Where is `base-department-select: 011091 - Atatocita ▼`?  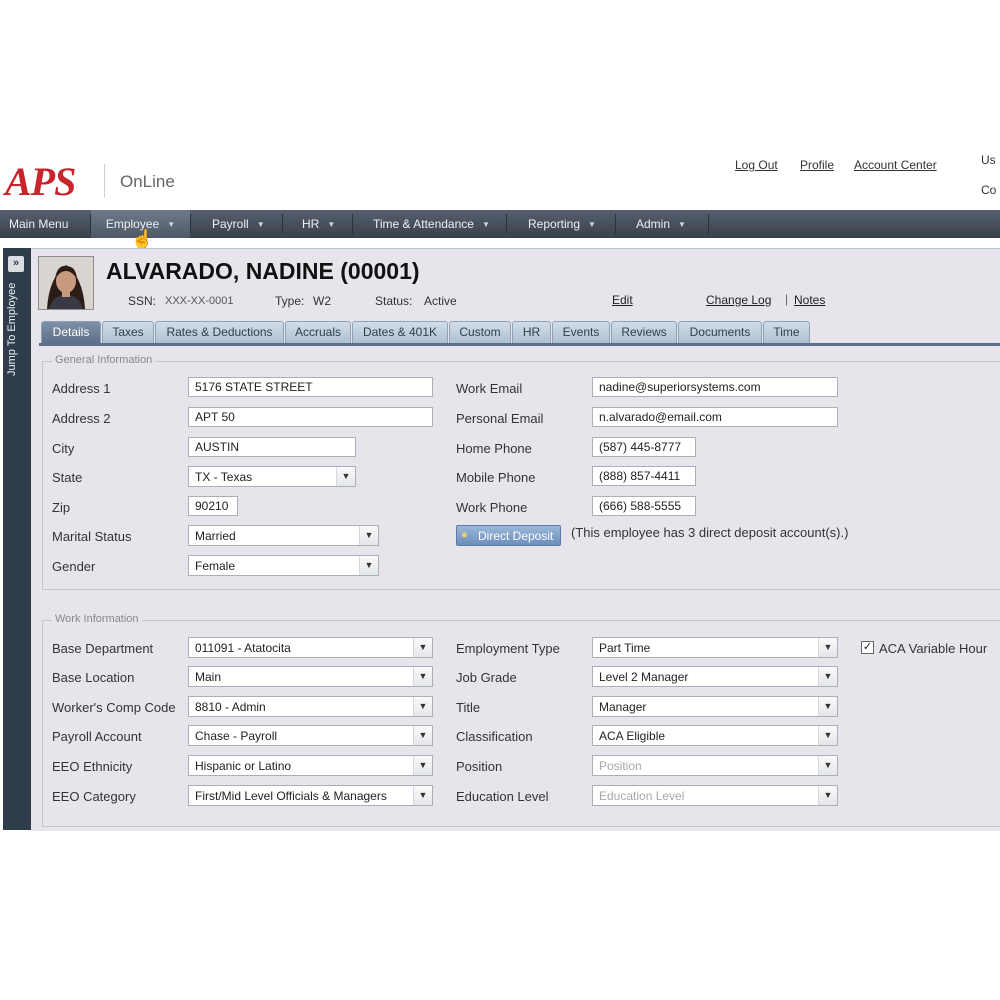 base-department-select: 011091 - Atatocita ▼ is located at coordinates (310, 647).